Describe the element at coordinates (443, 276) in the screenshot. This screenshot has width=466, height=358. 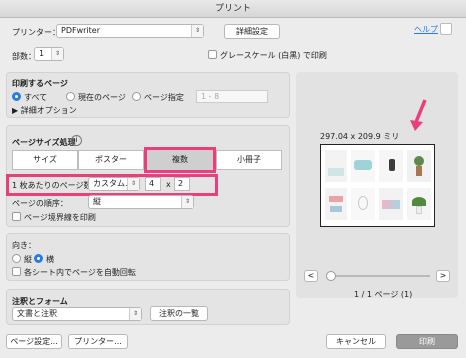
I see `next-page-button: >` at that location.